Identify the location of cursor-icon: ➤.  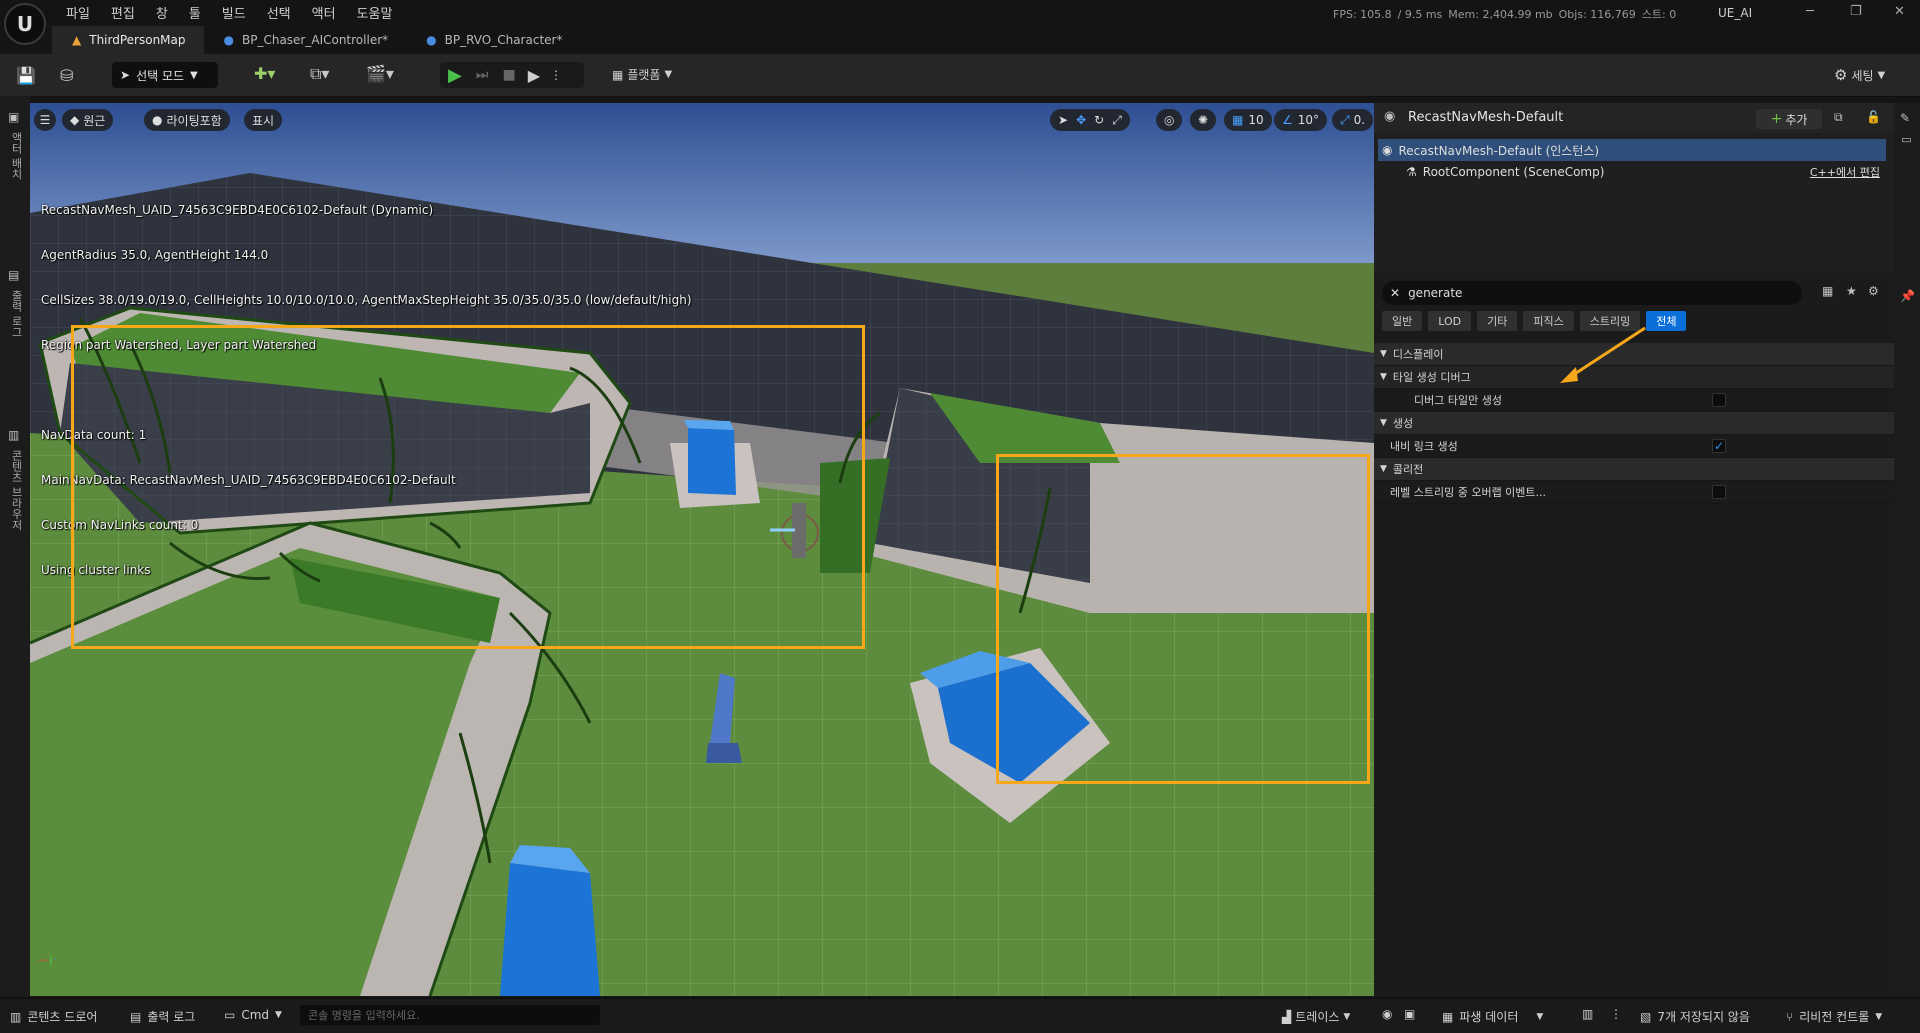
(125, 75).